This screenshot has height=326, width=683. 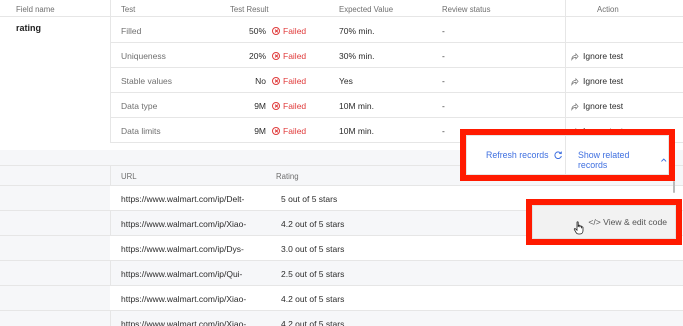 What do you see at coordinates (313, 249) in the screenshot?
I see `record-rating: 3.0 out of 5 stars` at bounding box center [313, 249].